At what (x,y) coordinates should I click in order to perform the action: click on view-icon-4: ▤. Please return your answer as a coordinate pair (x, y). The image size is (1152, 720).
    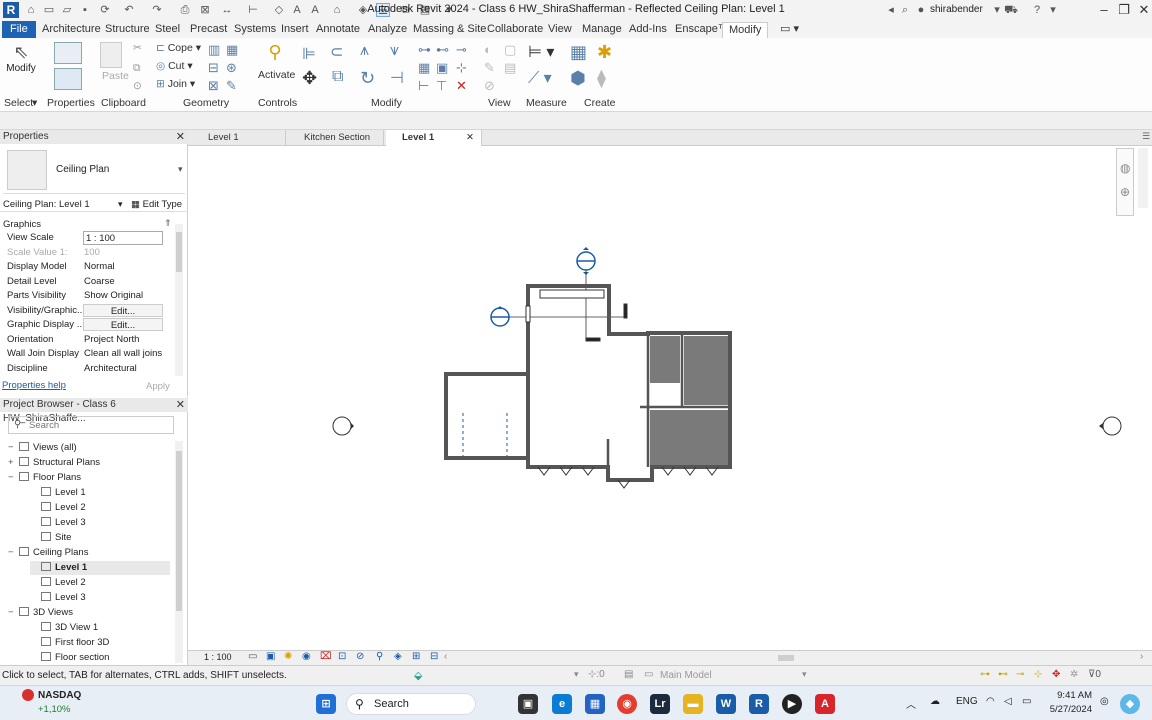
    Looking at the image, I should click on (510, 68).